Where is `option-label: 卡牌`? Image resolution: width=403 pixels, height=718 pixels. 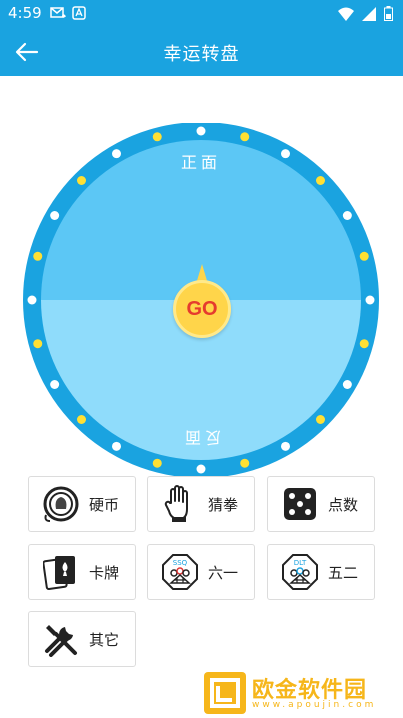
option-label: 卡牌 is located at coordinates (104, 572).